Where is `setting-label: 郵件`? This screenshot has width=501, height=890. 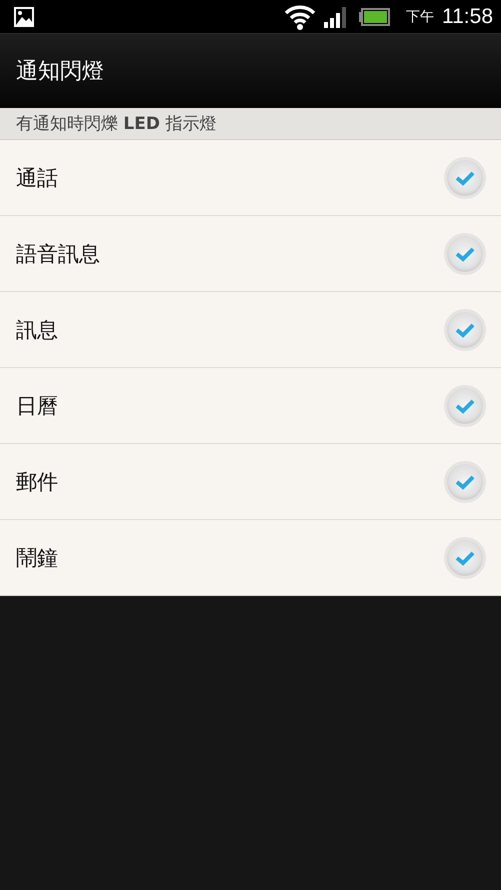 setting-label: 郵件 is located at coordinates (37, 482).